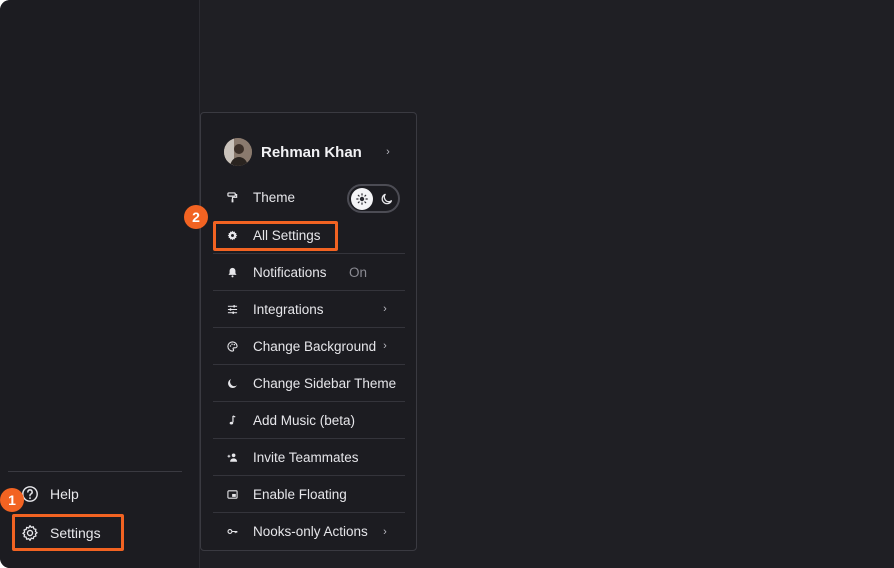 Image resolution: width=894 pixels, height=568 pixels. I want to click on menu-item-label: Integrations, so click(288, 309).